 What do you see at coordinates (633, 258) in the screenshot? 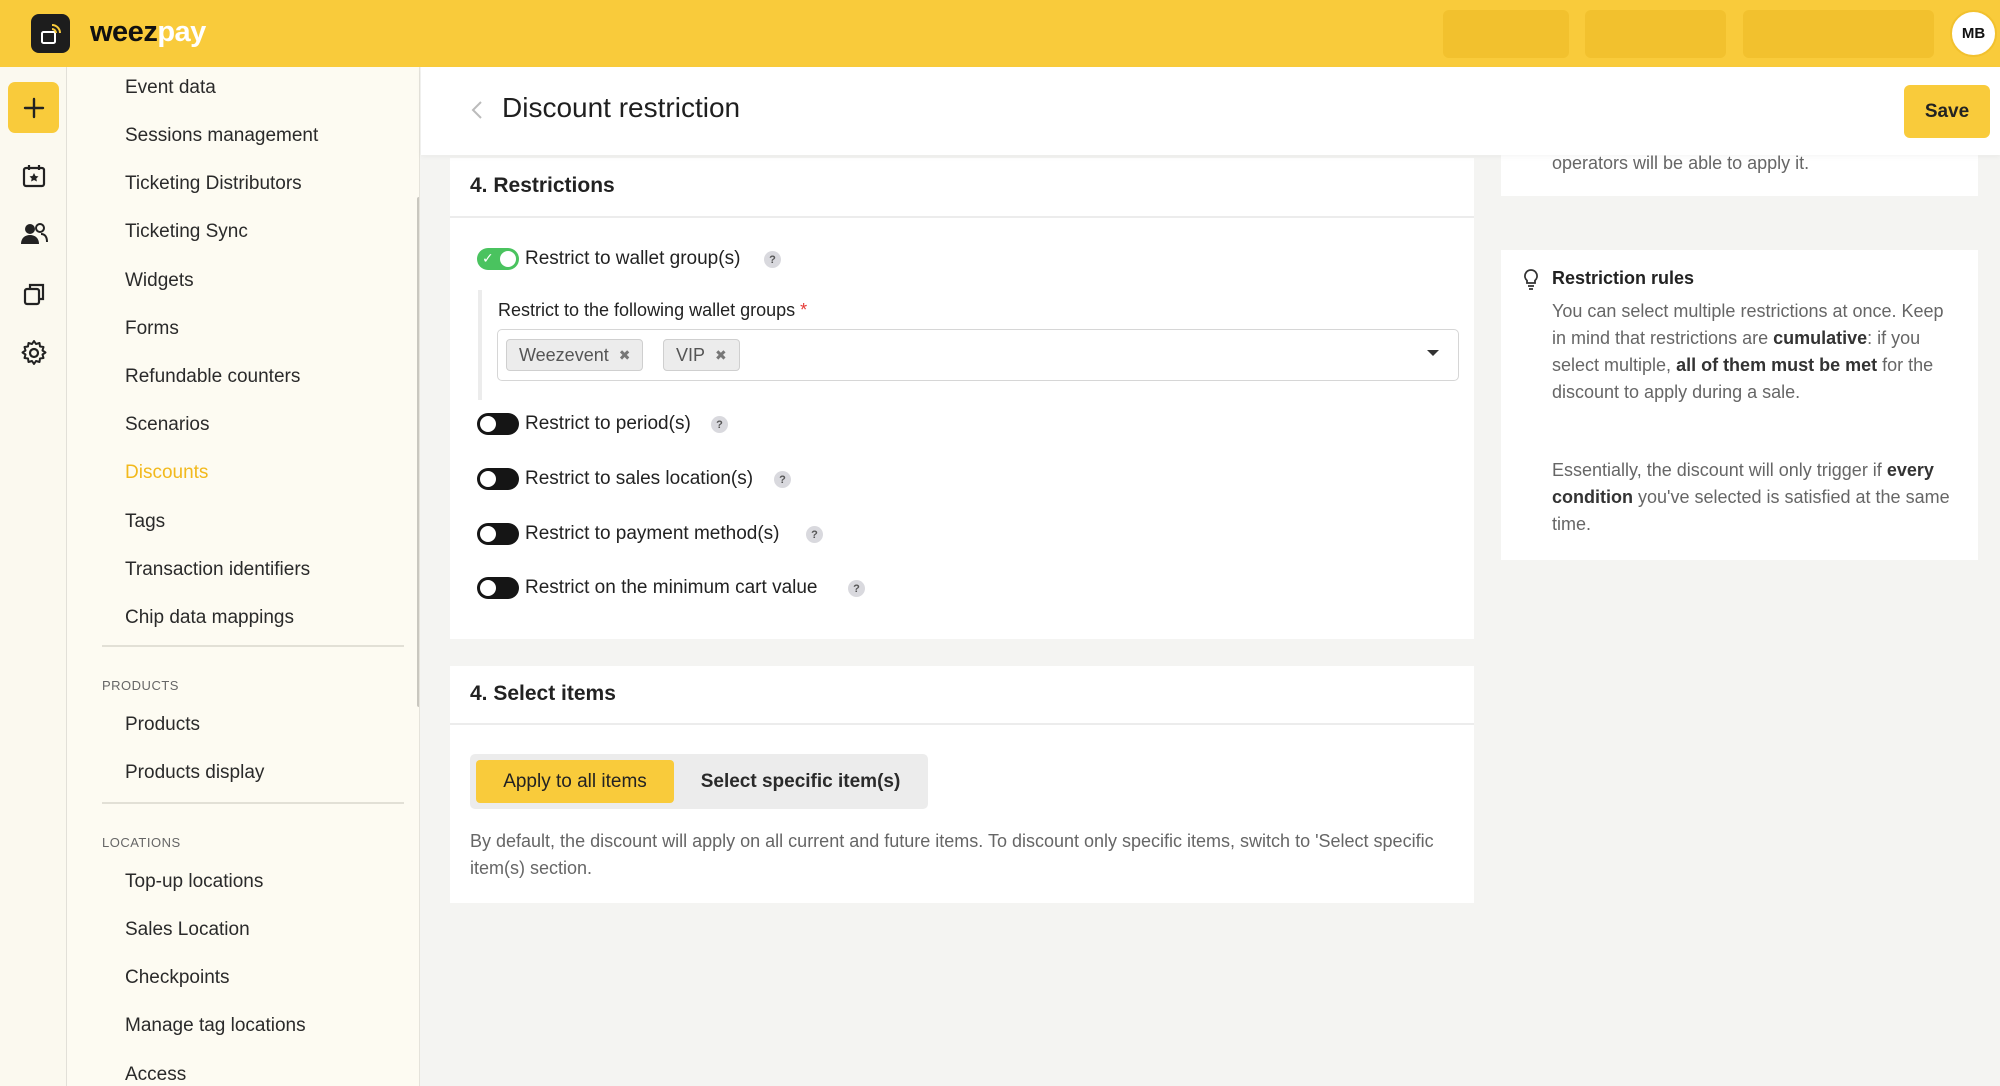
I see `wallet-group-toggle-label: Restrict to wallet group(s)` at bounding box center [633, 258].